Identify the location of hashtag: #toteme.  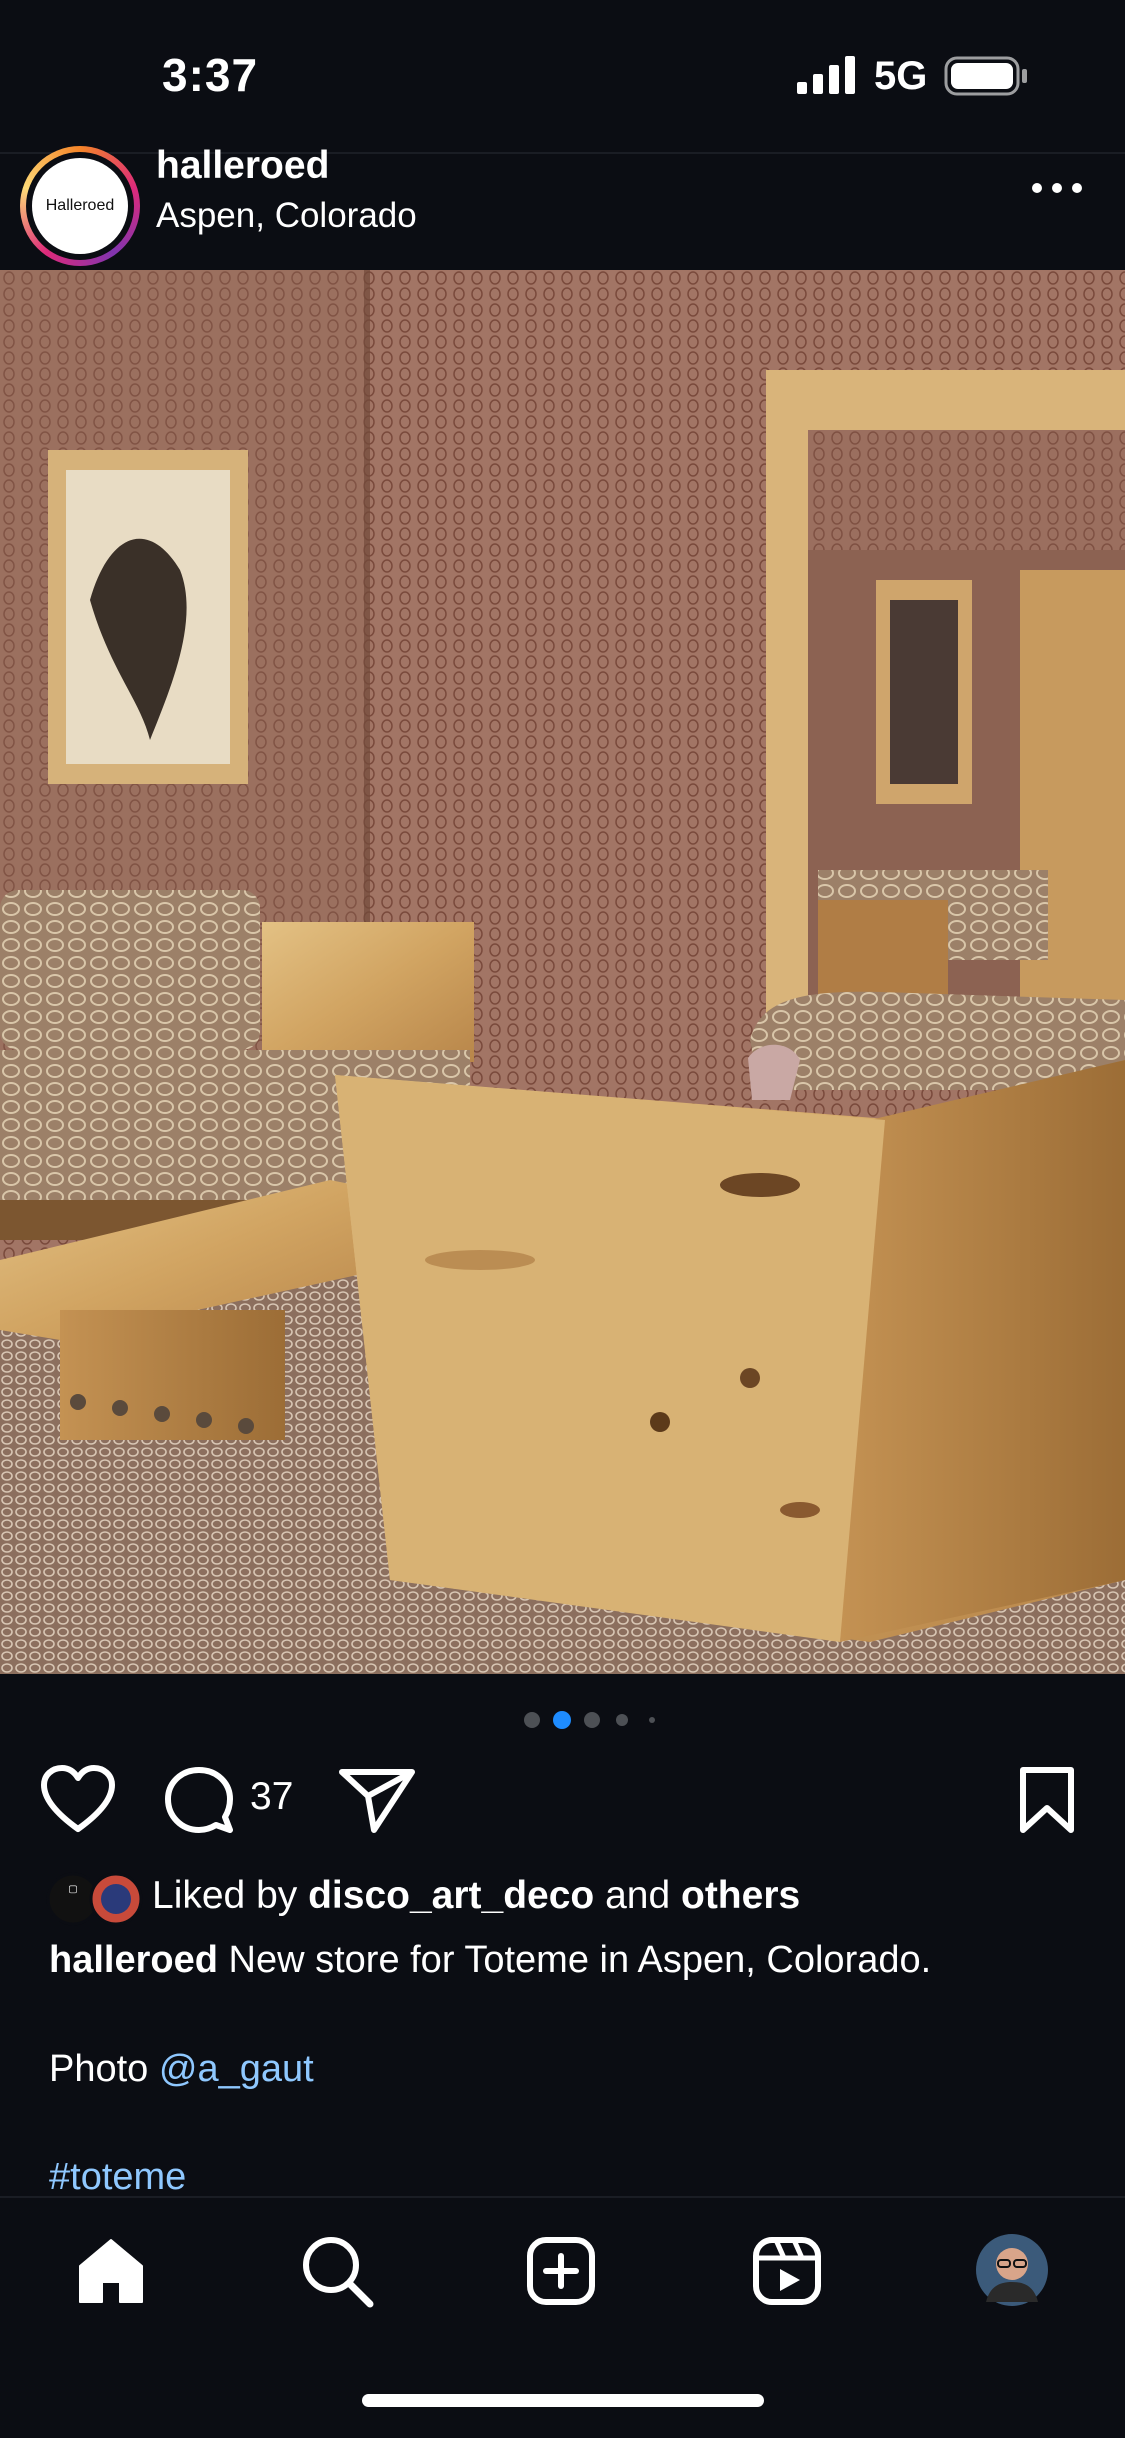
(117, 2177).